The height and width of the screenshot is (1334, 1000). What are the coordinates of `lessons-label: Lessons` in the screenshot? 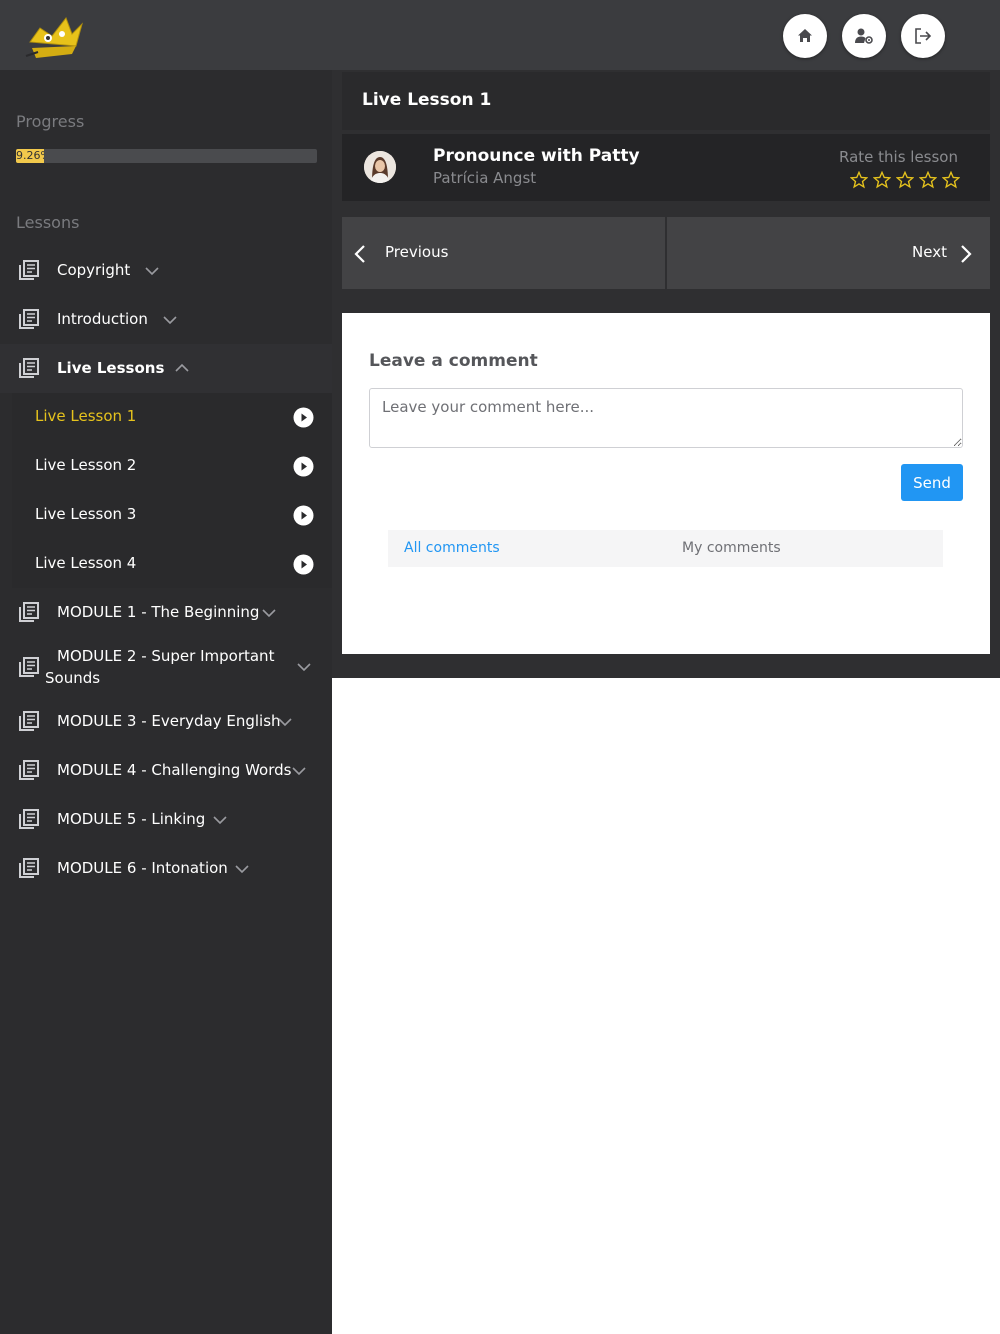 It's located at (48, 222).